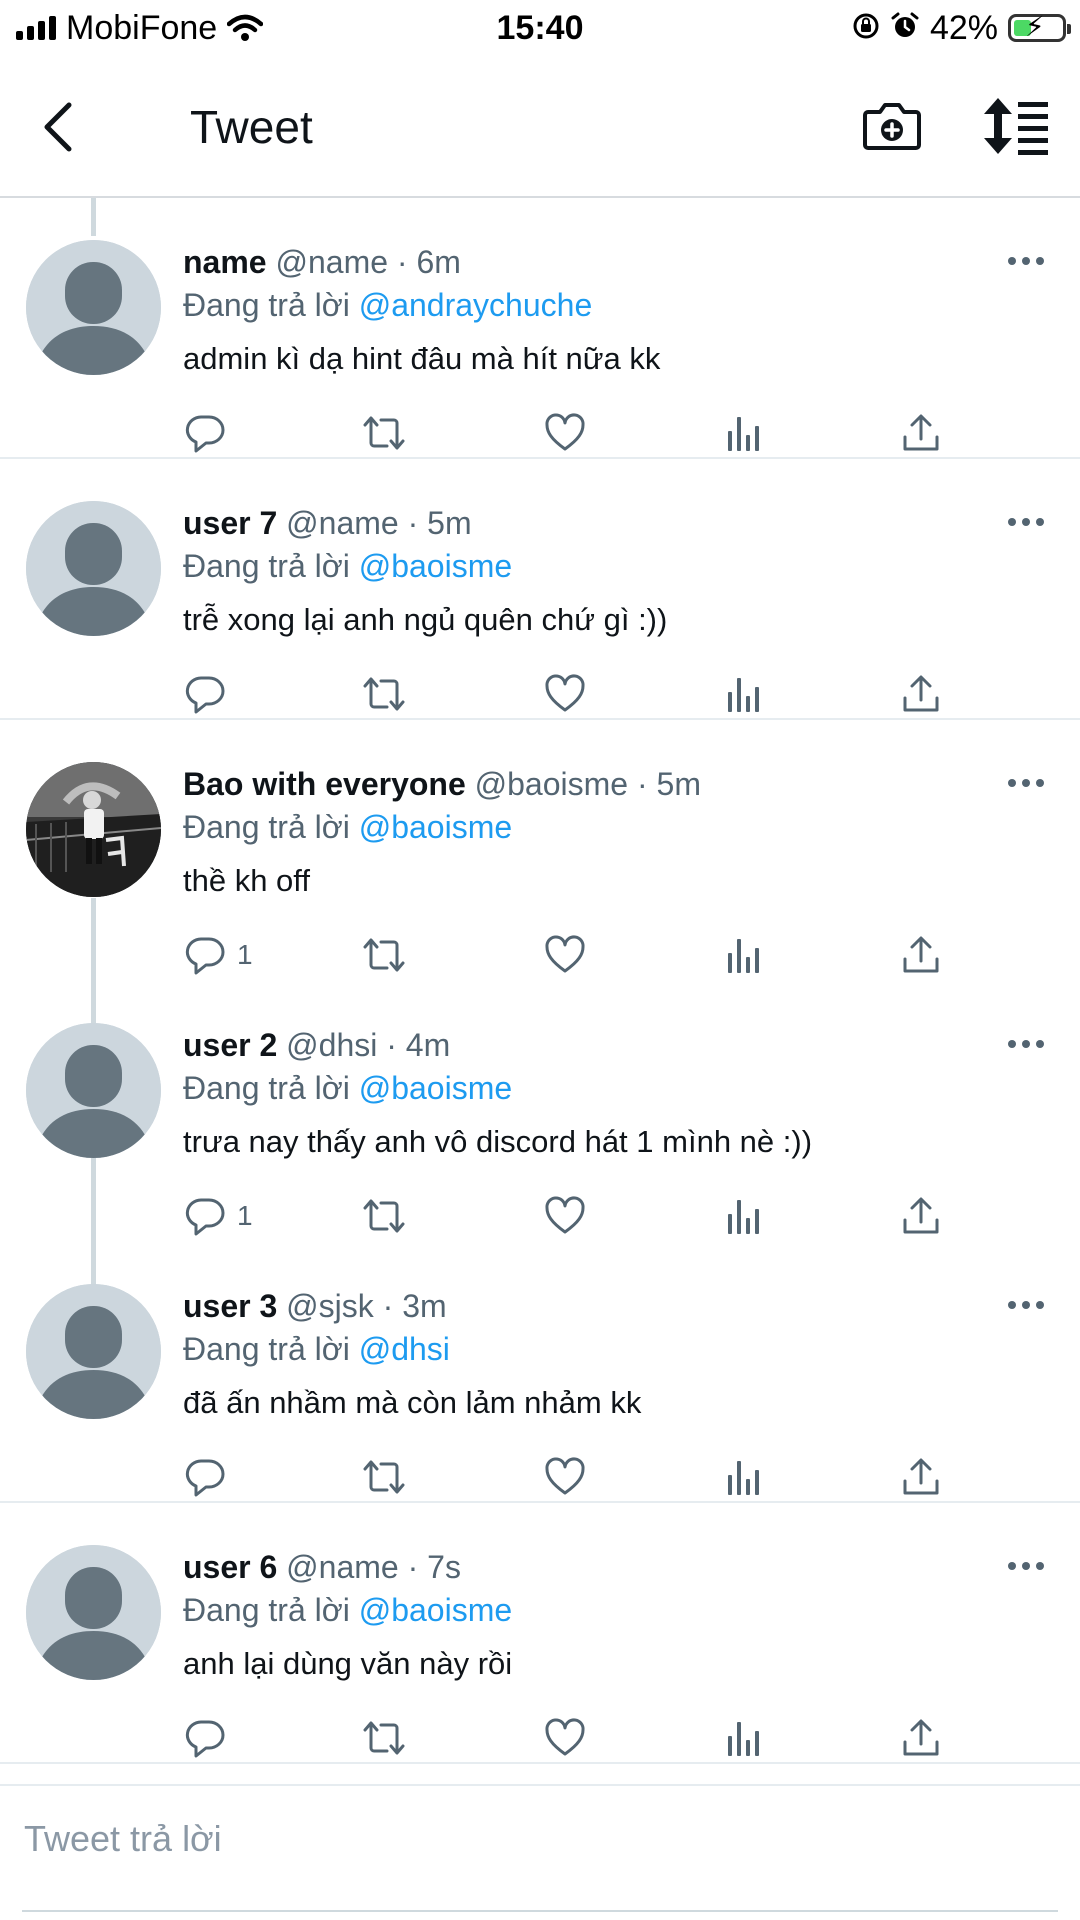 The width and height of the screenshot is (1080, 1920). What do you see at coordinates (230, 1567) in the screenshot?
I see `display-name: user 6` at bounding box center [230, 1567].